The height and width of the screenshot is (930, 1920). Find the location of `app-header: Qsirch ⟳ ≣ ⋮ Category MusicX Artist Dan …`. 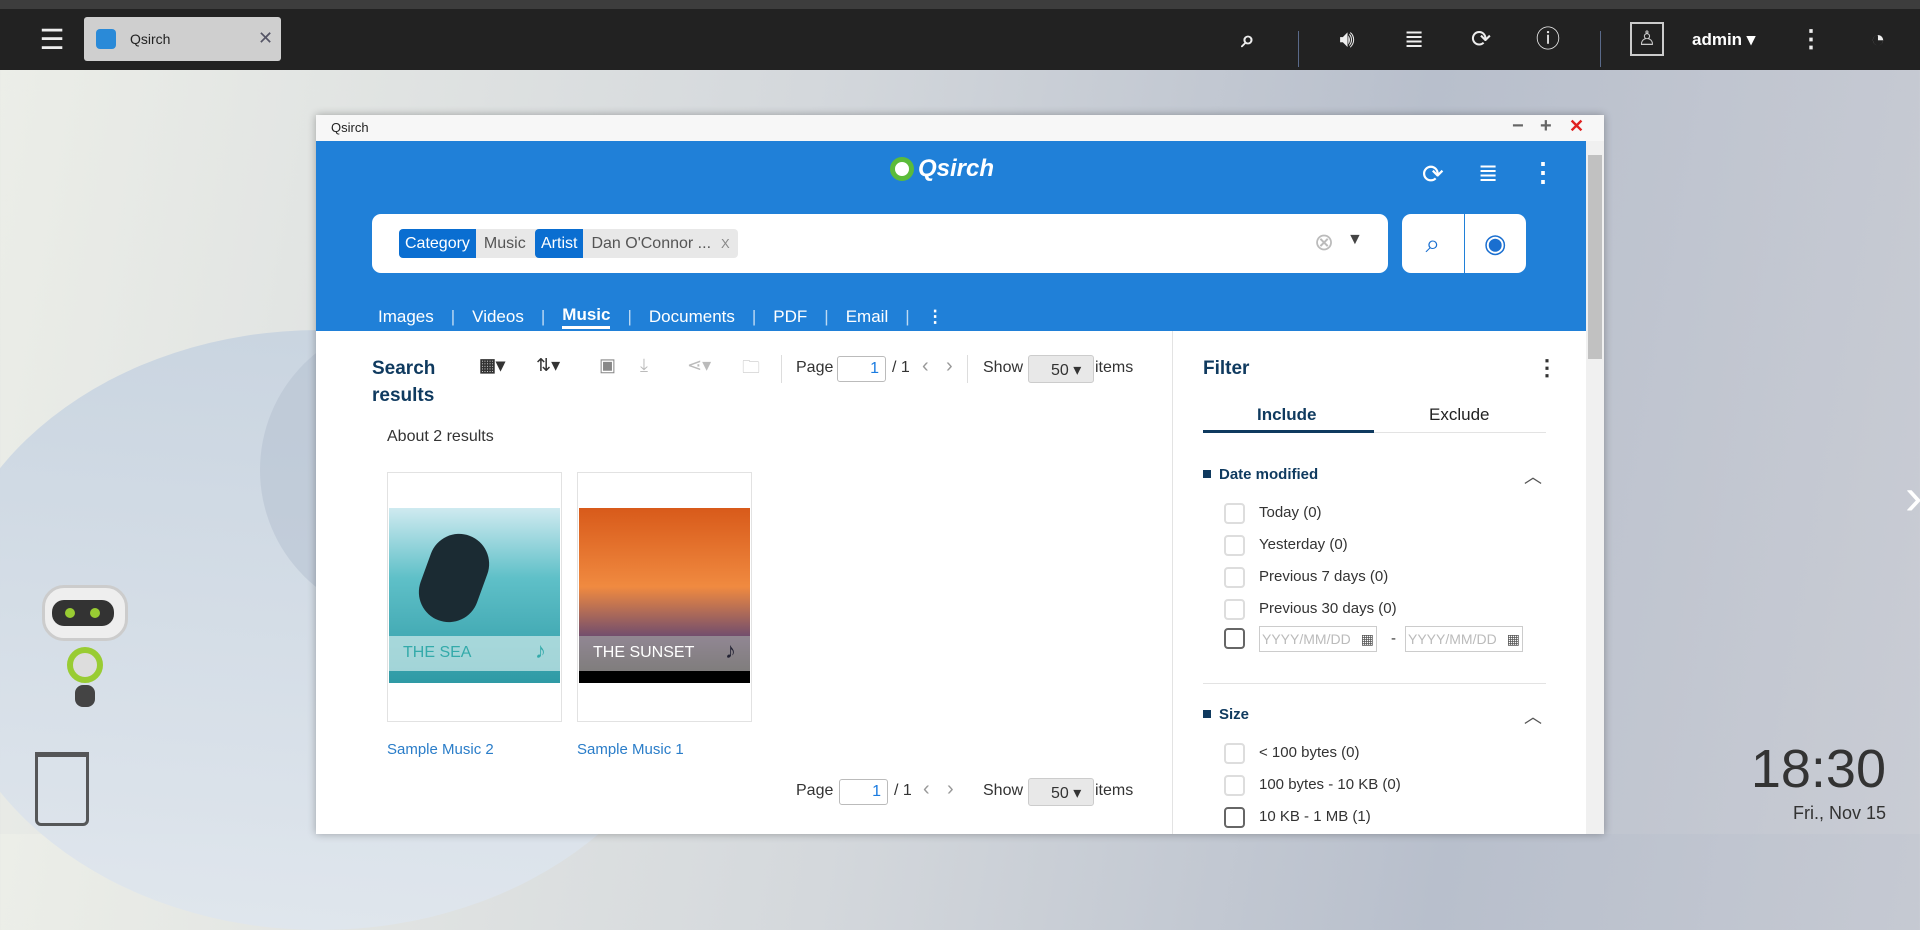

app-header: Qsirch ⟳ ≣ ⋮ Category MusicX Artist Dan … is located at coordinates (951, 236).